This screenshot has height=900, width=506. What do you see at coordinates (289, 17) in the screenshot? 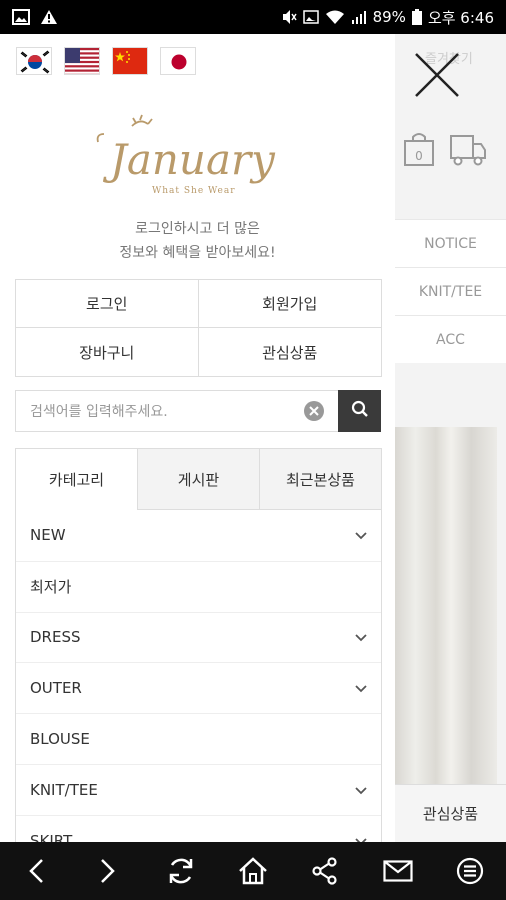
I see `mute-icon` at bounding box center [289, 17].